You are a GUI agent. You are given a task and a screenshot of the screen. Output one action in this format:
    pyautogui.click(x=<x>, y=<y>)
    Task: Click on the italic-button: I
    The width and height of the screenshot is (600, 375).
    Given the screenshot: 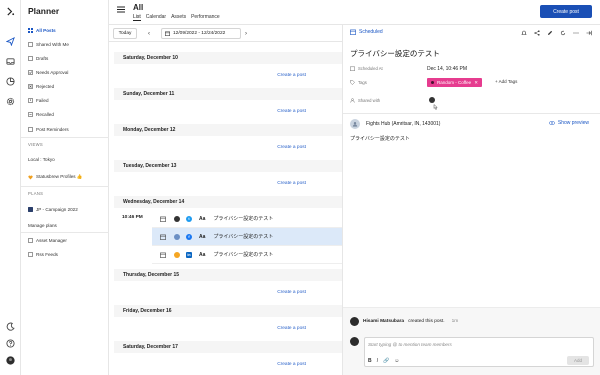 What is the action you would take?
    pyautogui.click(x=377, y=361)
    